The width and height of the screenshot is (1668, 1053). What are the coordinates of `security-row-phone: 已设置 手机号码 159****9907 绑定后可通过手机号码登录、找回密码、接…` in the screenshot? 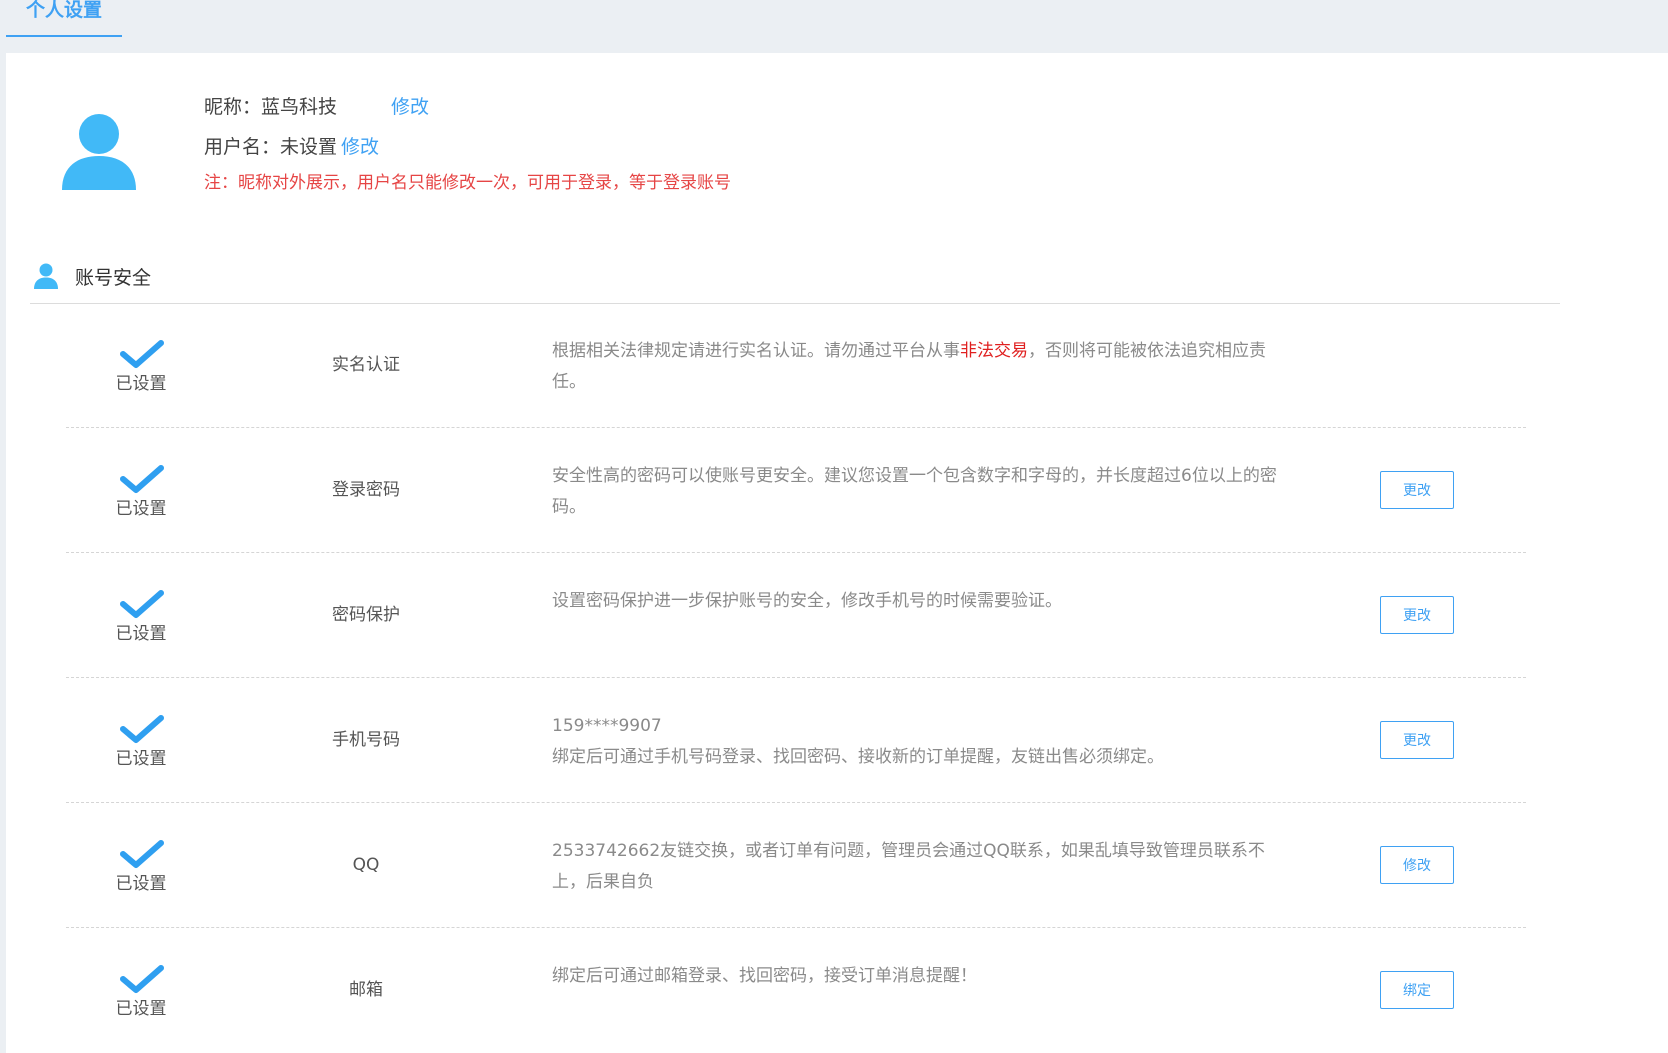 It's located at (796, 740).